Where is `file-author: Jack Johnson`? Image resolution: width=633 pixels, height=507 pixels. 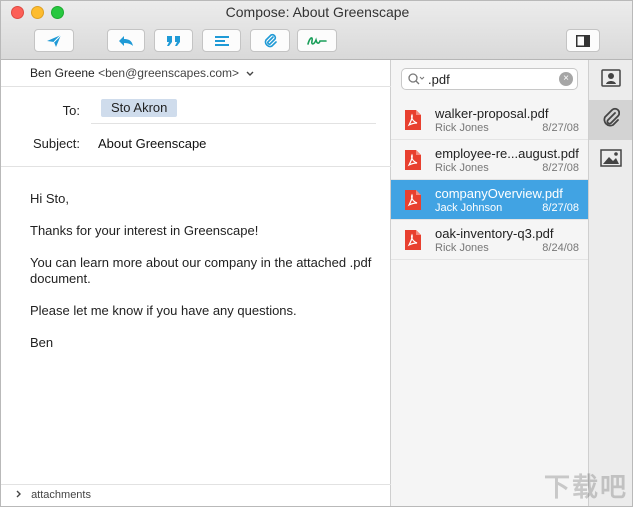
file-author: Jack Johnson is located at coordinates (469, 208).